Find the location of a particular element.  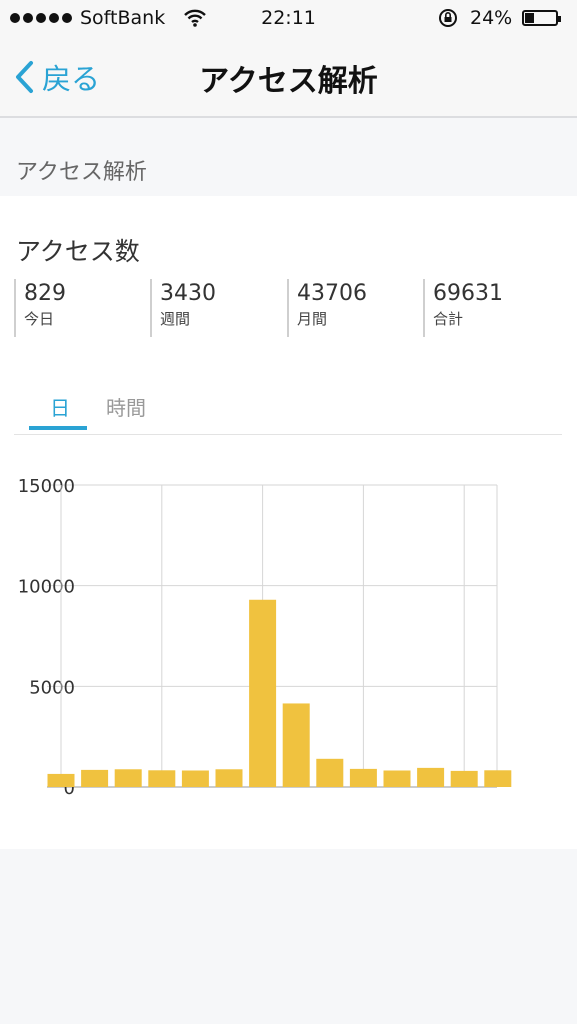

stats-row: 829 今日 3430 週間 43706 月間 69631 合計 is located at coordinates (284, 308).